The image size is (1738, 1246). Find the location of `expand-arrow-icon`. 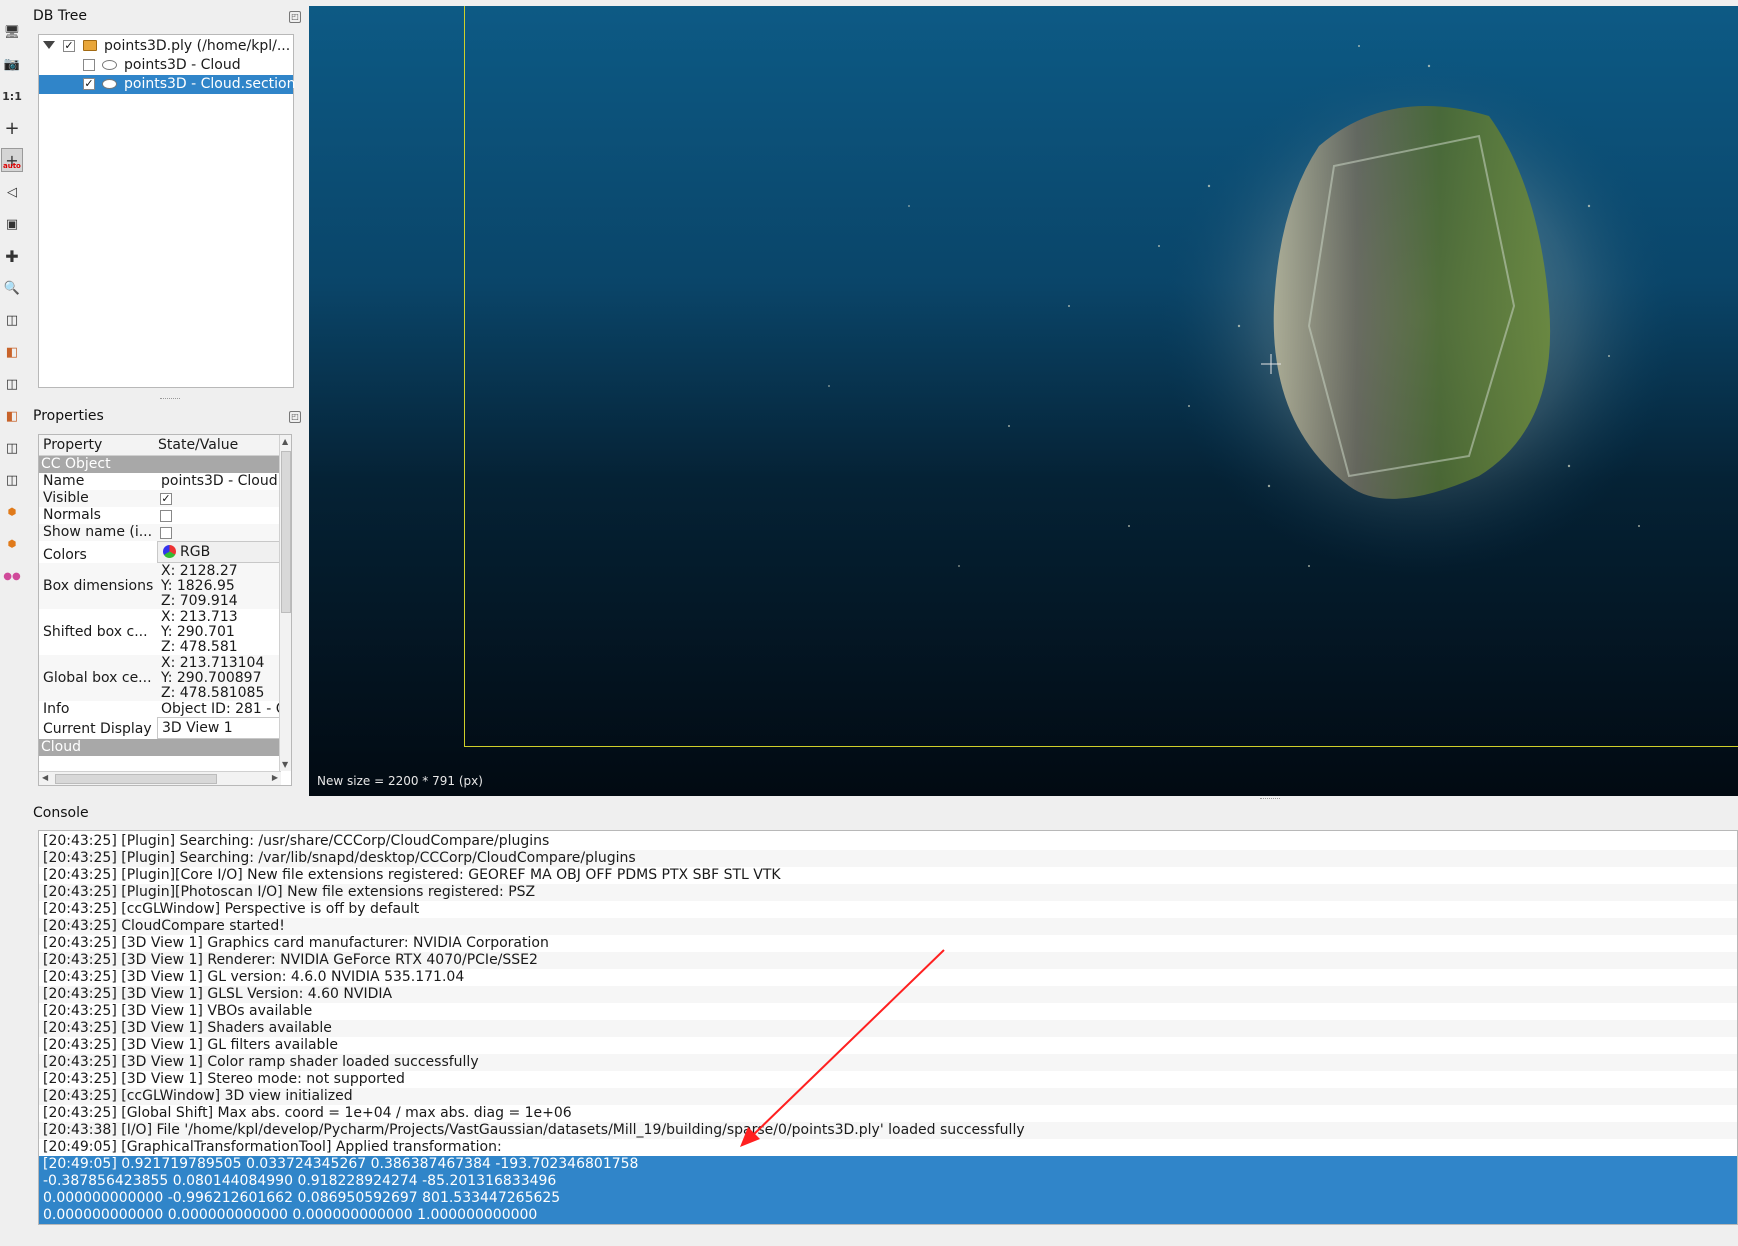

expand-arrow-icon is located at coordinates (49, 45).